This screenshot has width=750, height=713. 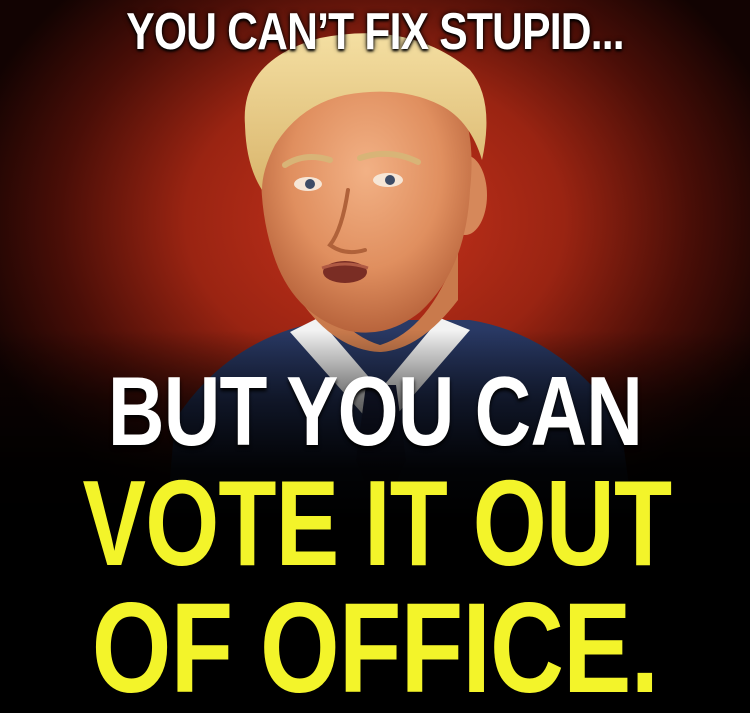 I want to click on middle-headline: BUT YOU CAN, so click(x=375, y=411).